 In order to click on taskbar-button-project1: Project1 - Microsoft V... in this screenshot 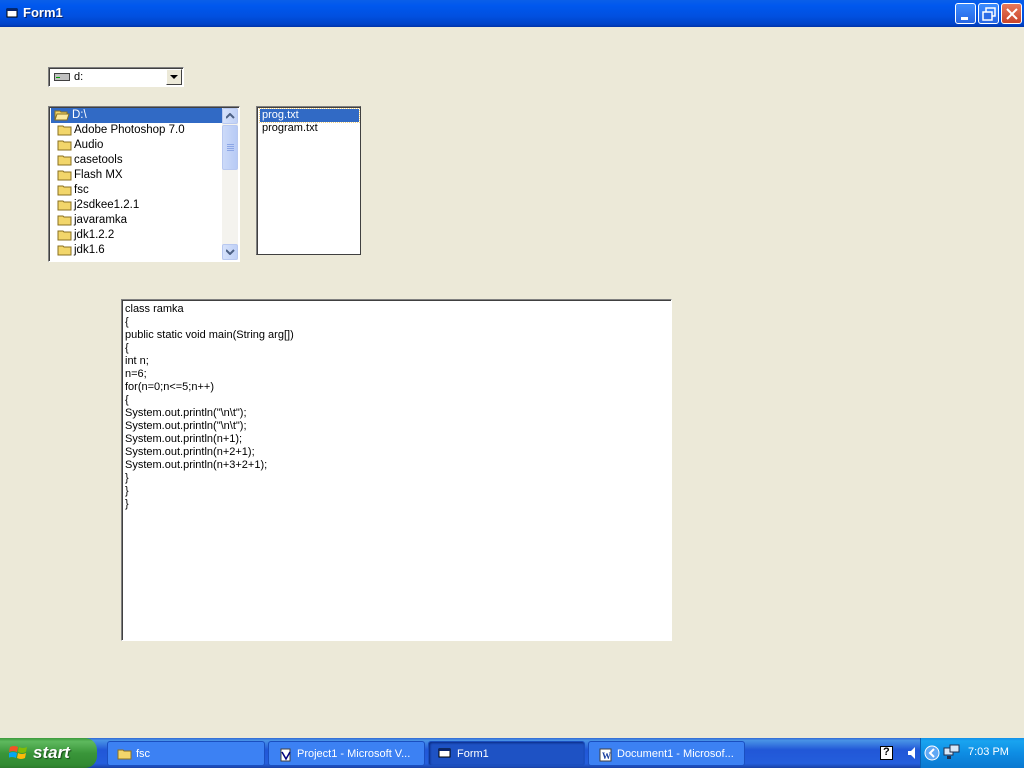, I will do `click(346, 753)`.